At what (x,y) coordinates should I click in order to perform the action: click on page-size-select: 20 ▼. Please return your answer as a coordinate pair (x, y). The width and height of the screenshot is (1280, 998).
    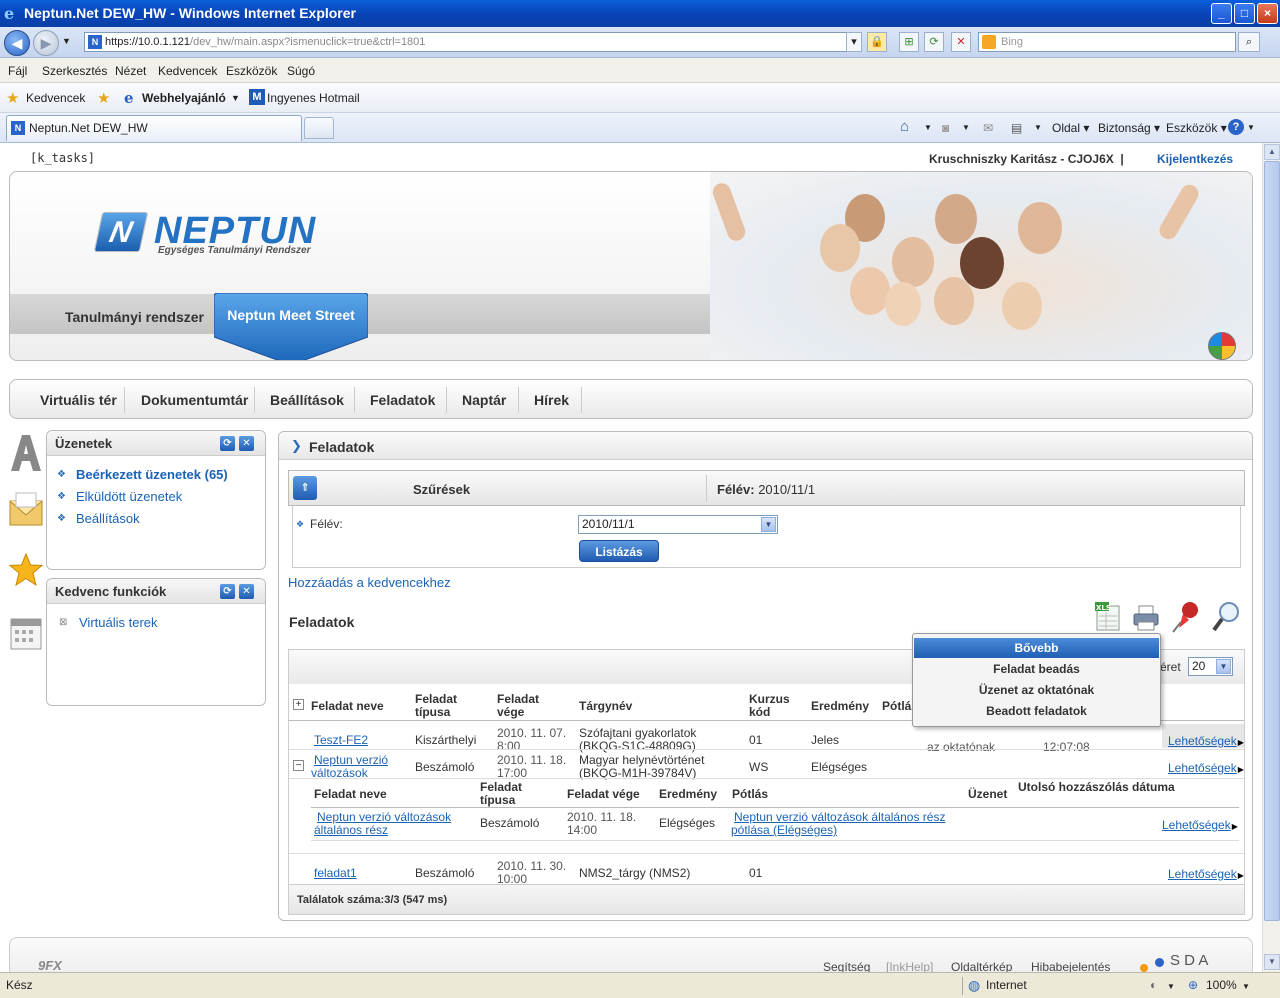
    Looking at the image, I should click on (1210, 666).